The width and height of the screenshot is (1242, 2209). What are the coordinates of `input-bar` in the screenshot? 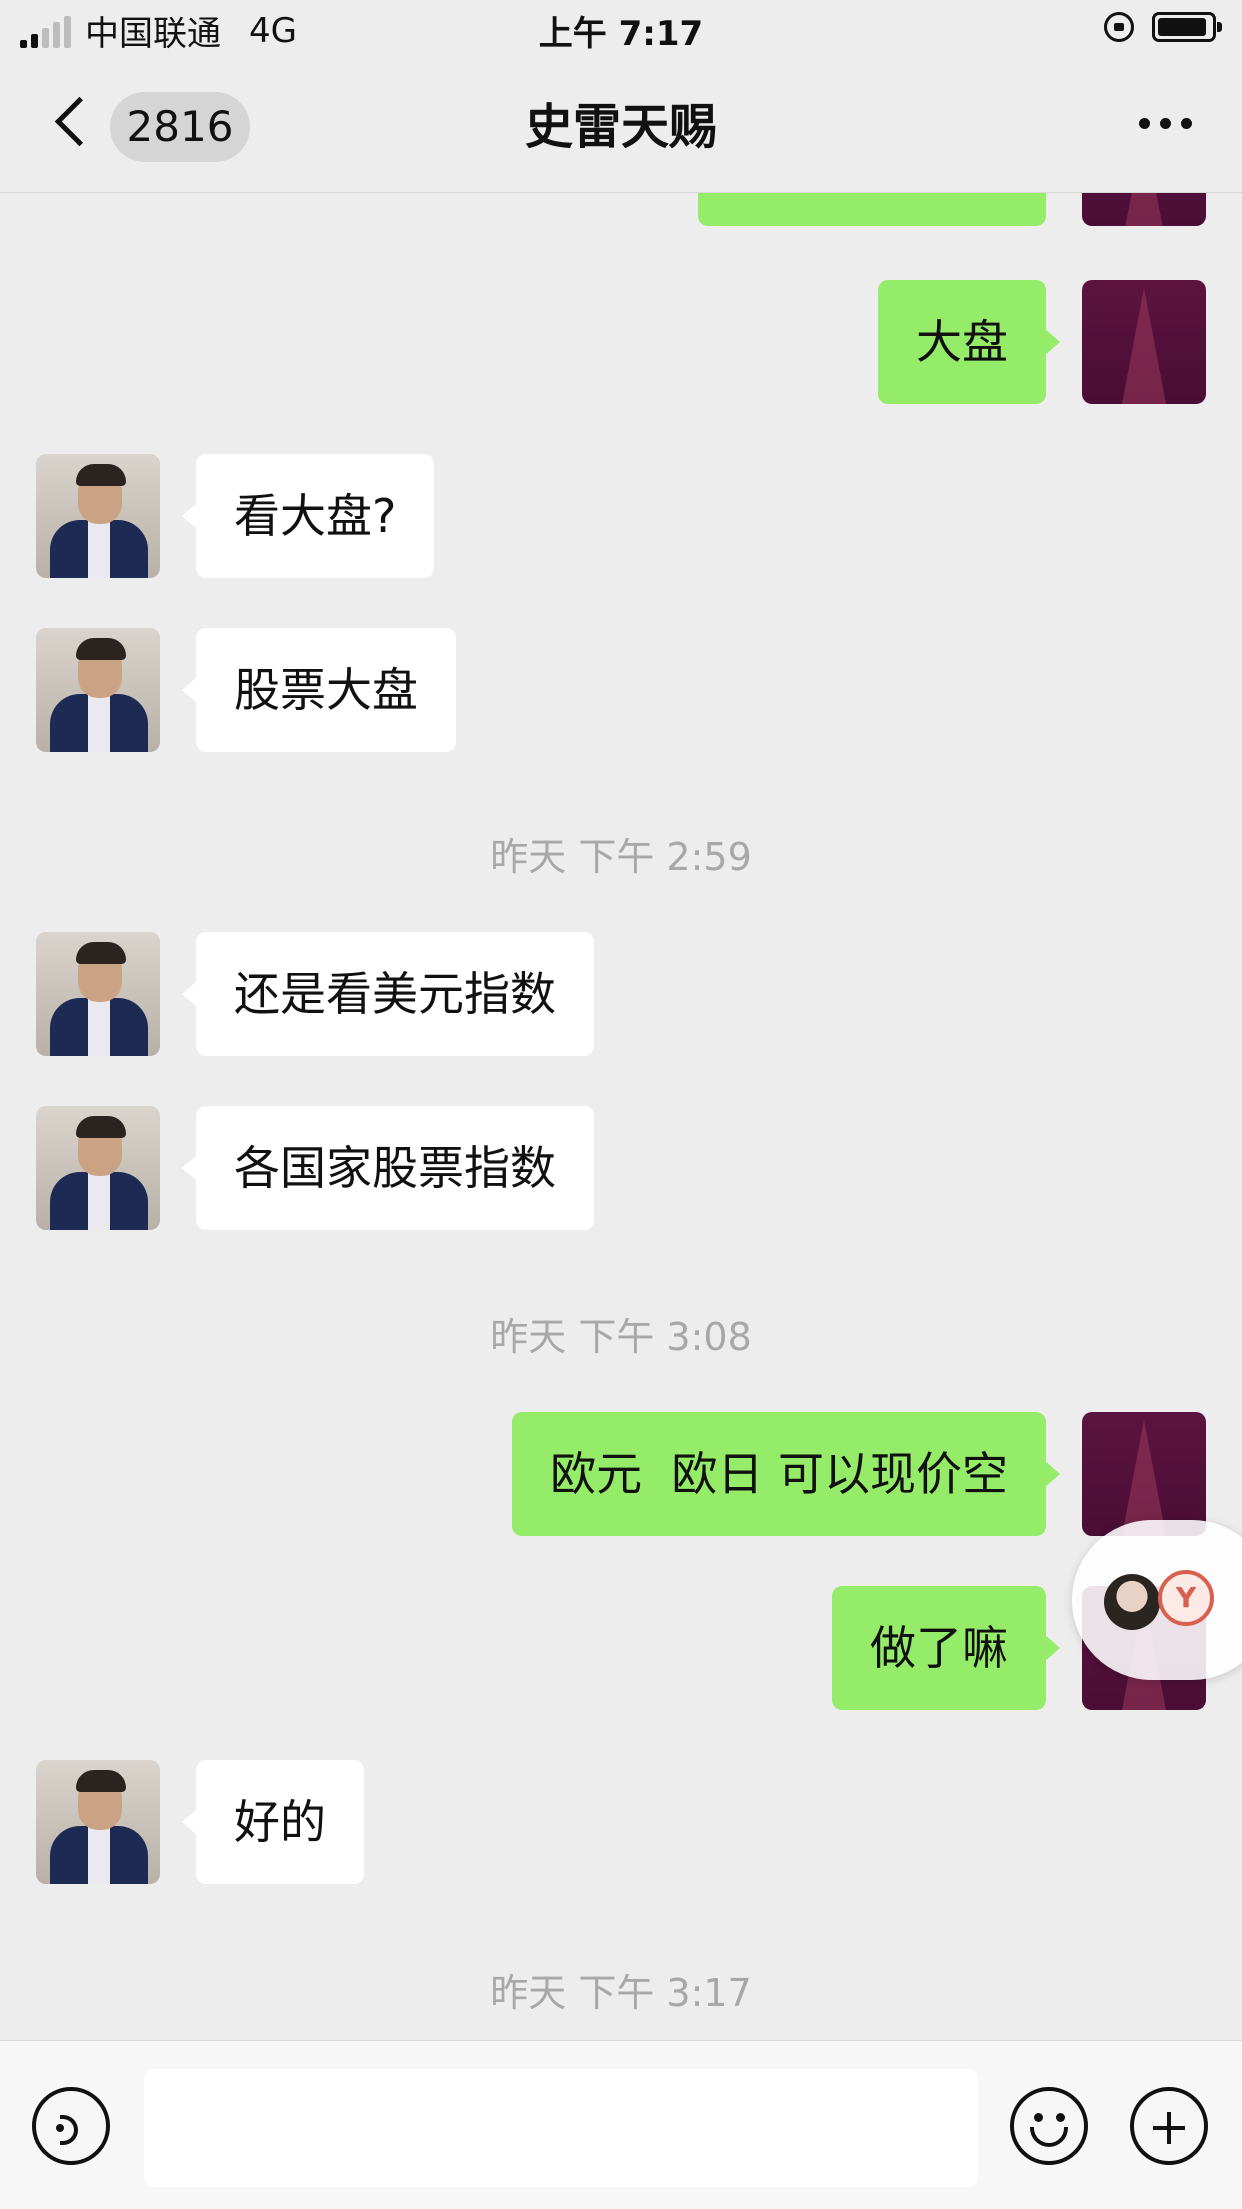 It's located at (621, 2124).